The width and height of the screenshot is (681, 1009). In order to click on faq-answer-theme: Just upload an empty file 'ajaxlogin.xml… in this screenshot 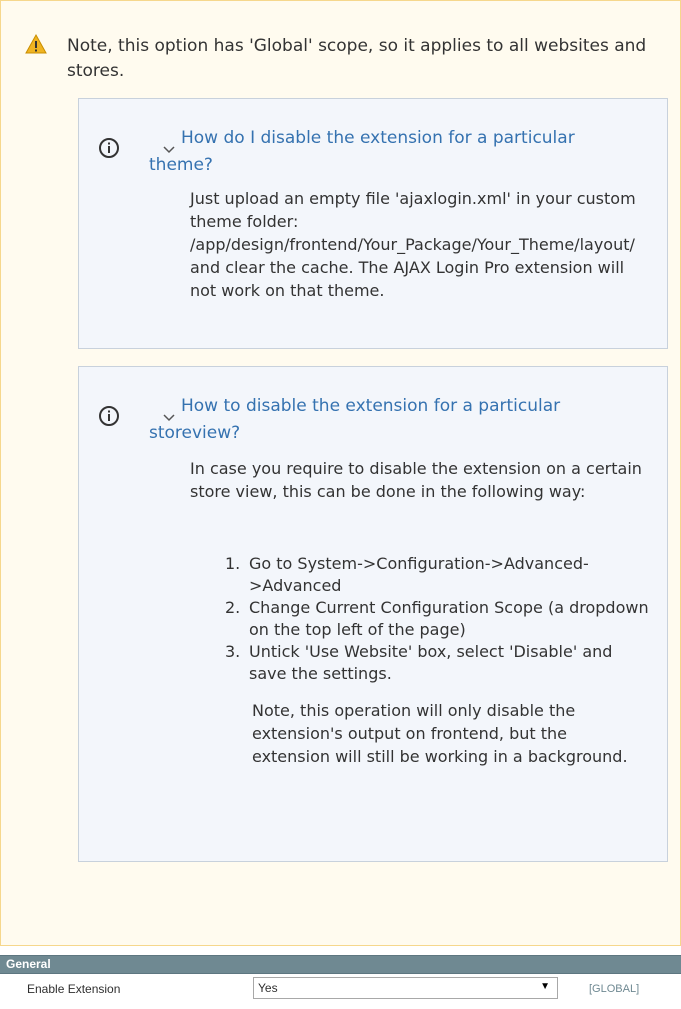, I will do `click(413, 244)`.